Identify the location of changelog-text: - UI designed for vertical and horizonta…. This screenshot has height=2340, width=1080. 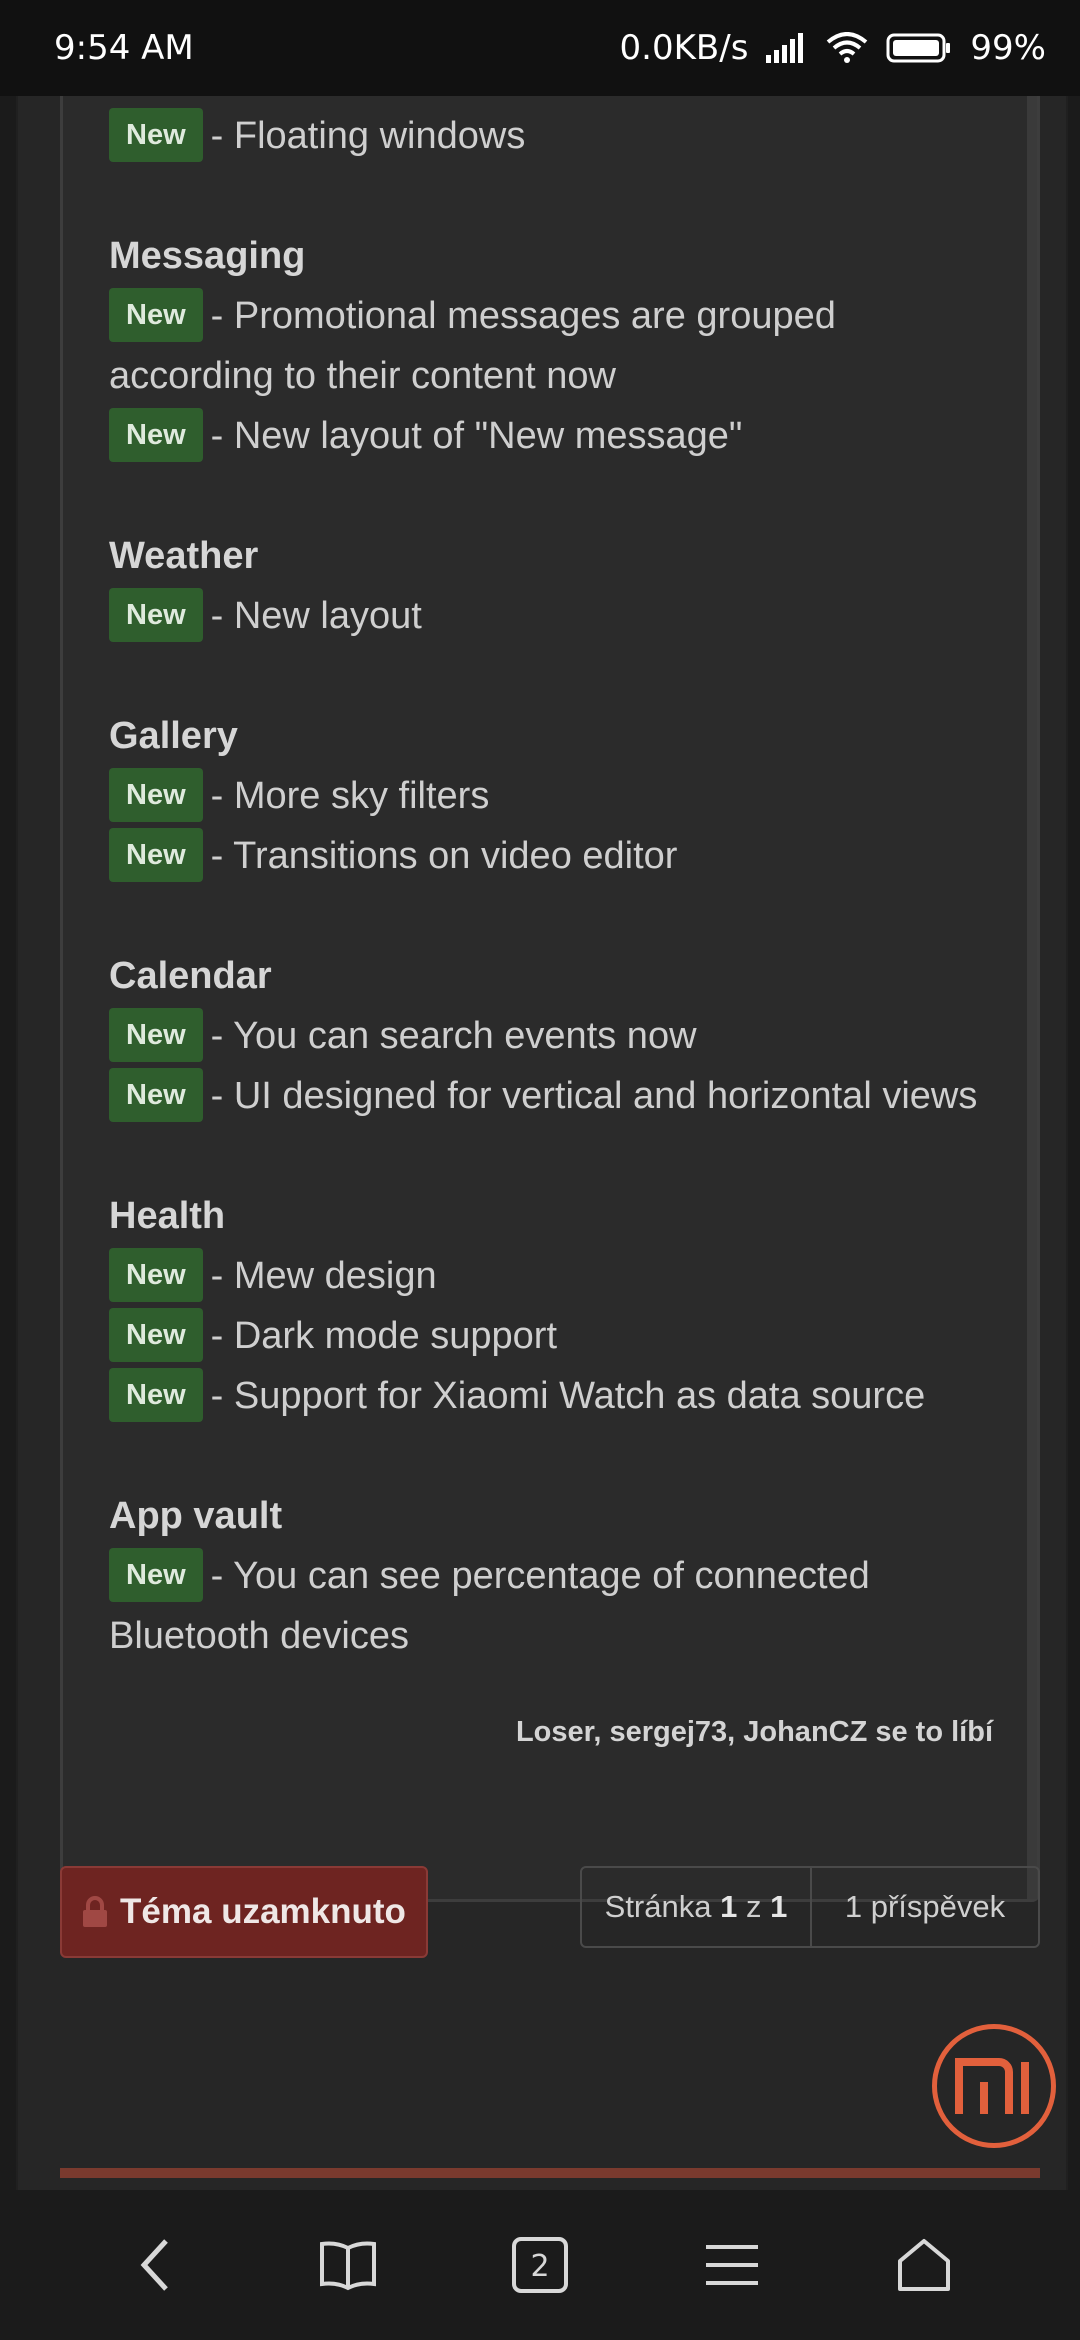
(594, 1096).